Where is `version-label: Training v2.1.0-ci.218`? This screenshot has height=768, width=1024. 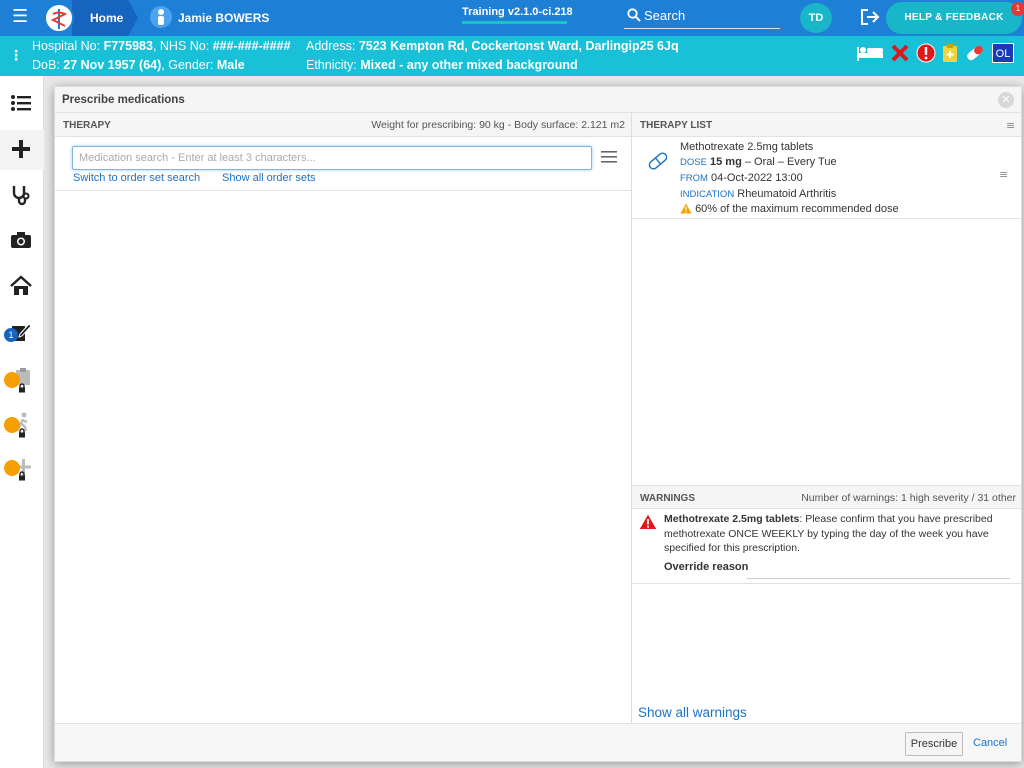
version-label: Training v2.1.0-ci.218 is located at coordinates (517, 12).